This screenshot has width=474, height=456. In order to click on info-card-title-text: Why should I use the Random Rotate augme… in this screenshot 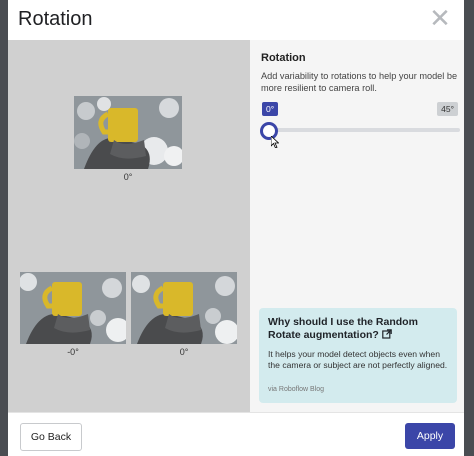, I will do `click(343, 328)`.